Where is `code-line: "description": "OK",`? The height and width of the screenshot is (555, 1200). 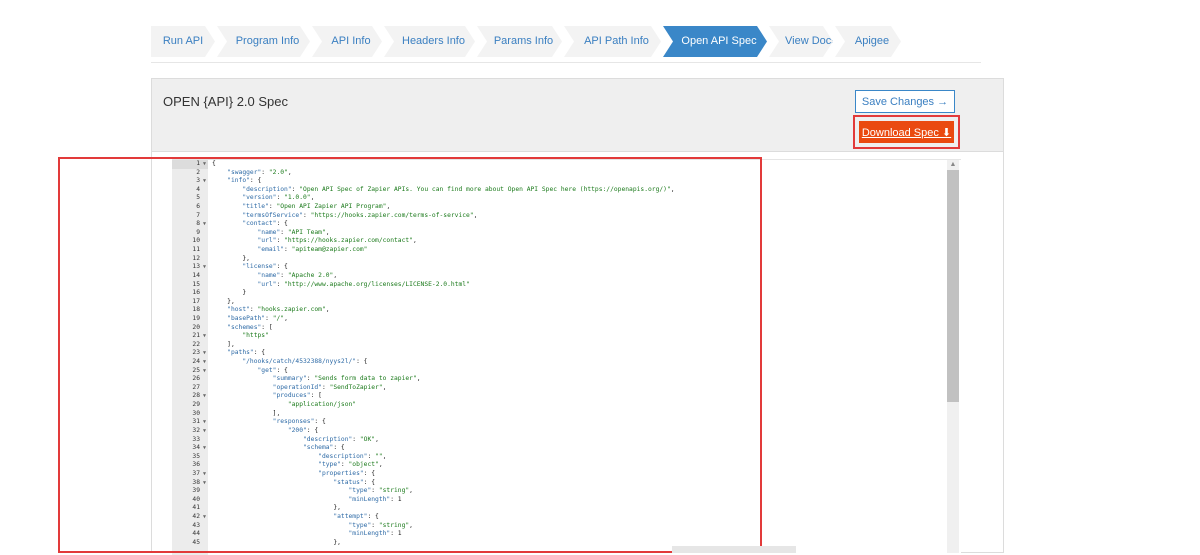 code-line: "description": "OK", is located at coordinates (341, 439).